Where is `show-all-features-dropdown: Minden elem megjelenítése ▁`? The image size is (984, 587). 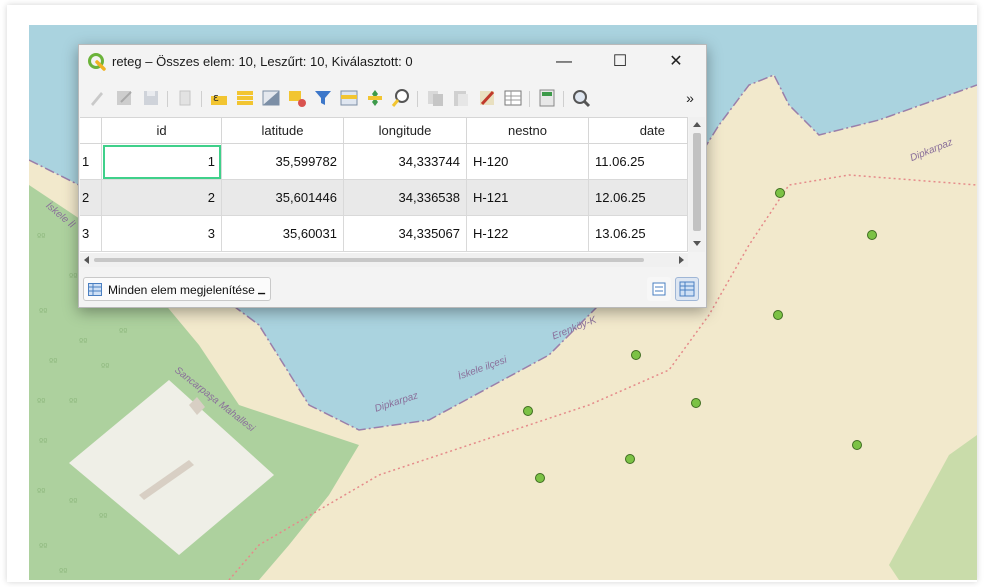 show-all-features-dropdown: Minden elem megjelenítése ▁ is located at coordinates (177, 289).